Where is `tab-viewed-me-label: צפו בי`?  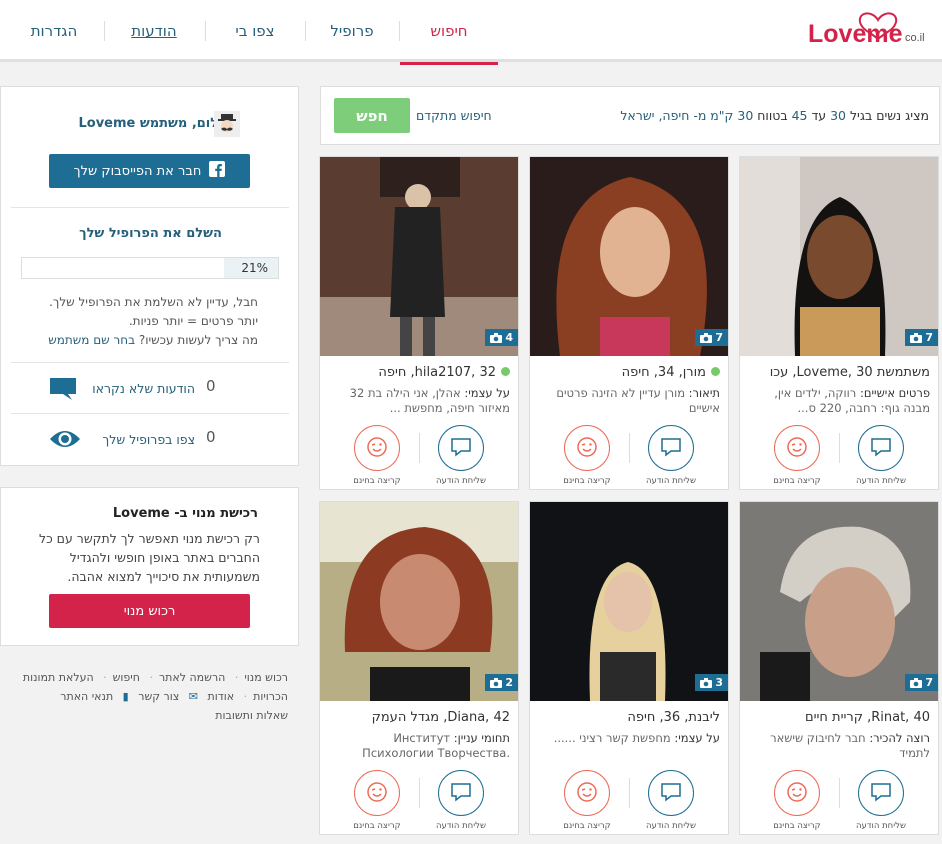 tab-viewed-me-label: צפו בי is located at coordinates (255, 31).